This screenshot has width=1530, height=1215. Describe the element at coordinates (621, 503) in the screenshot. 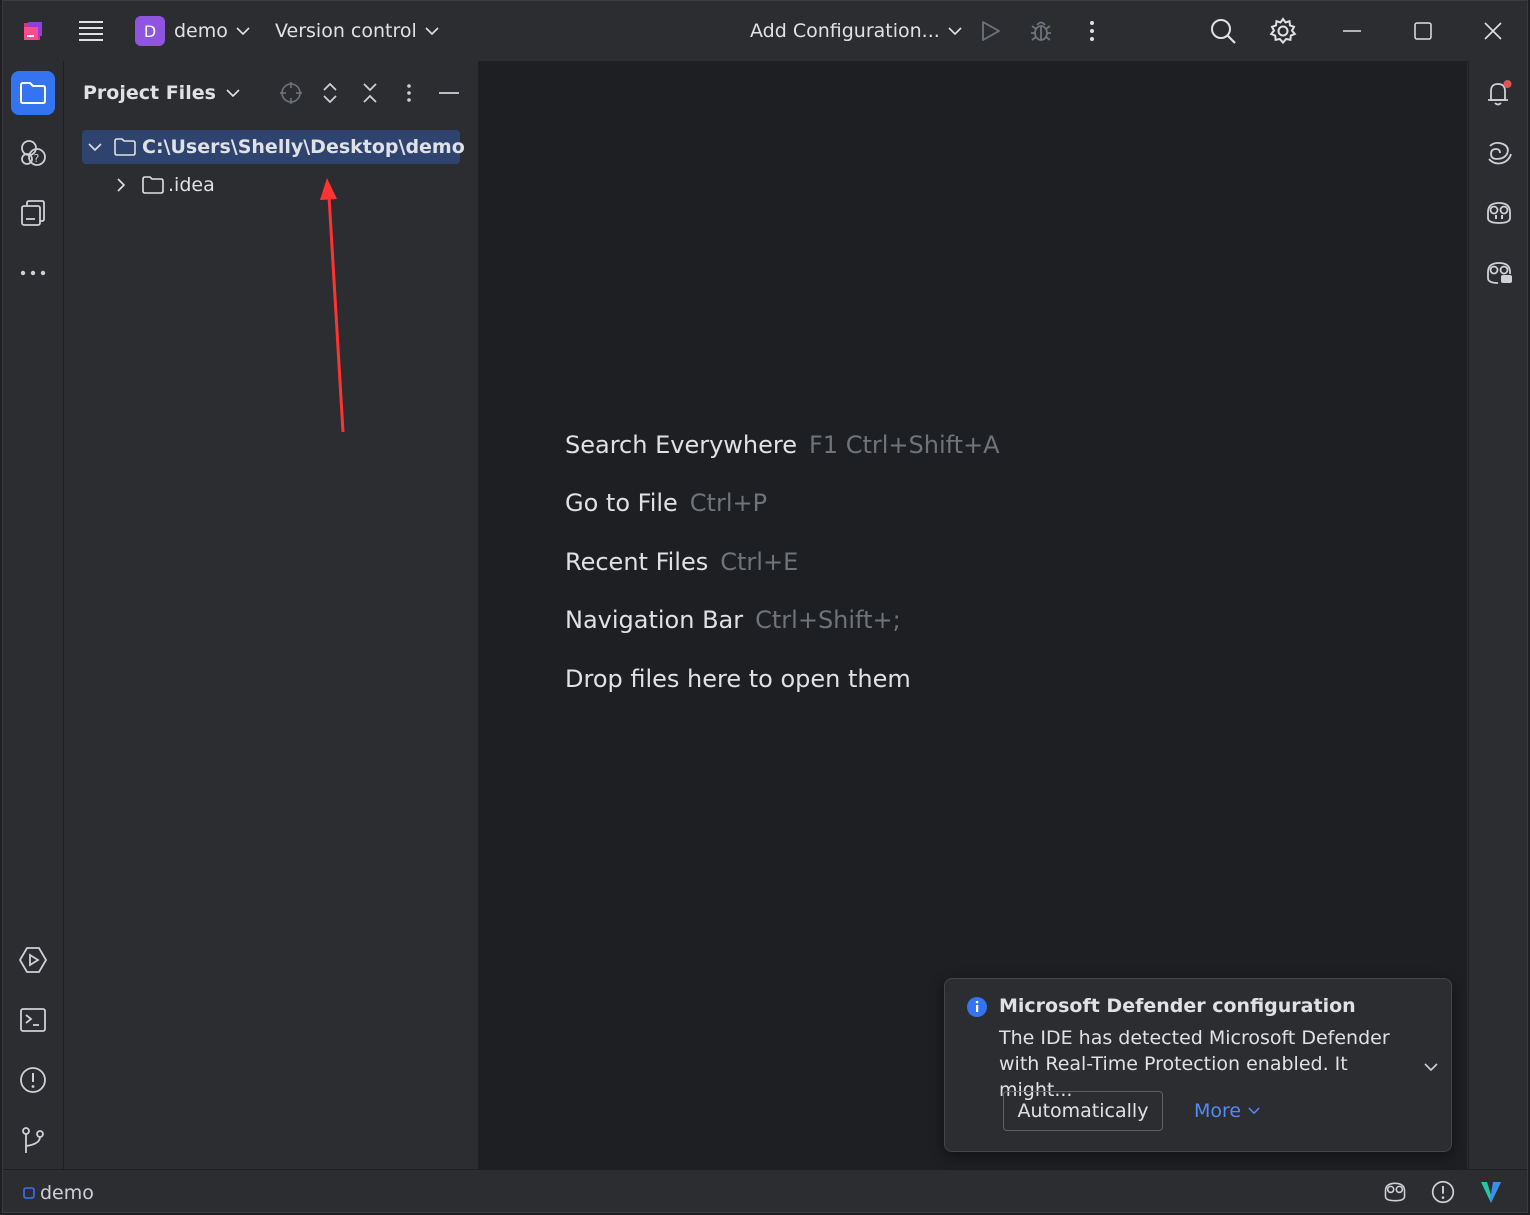

I see `hint-label: Go to File` at that location.